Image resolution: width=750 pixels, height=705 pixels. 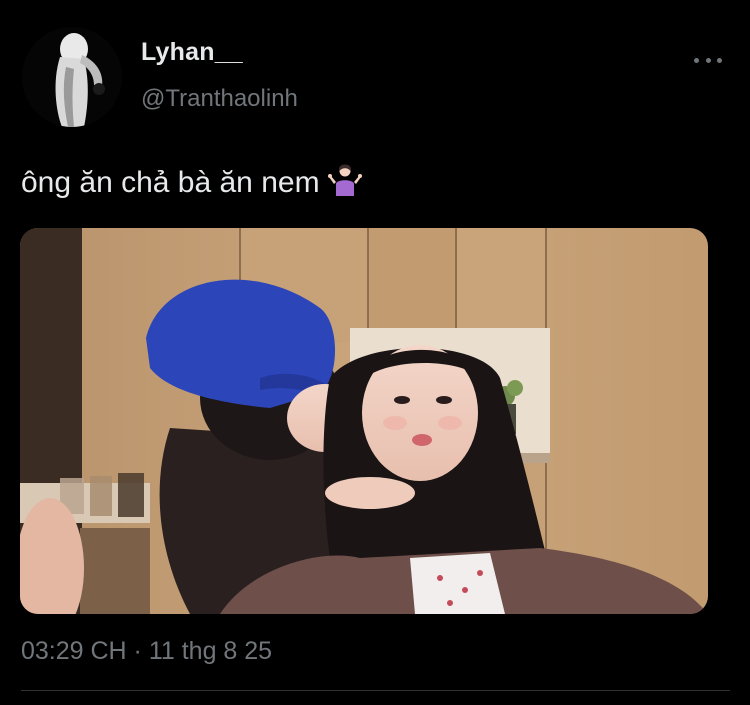 I want to click on tweet-timestamp: 03:29 CH · 11 thg 8 25, so click(x=146, y=651).